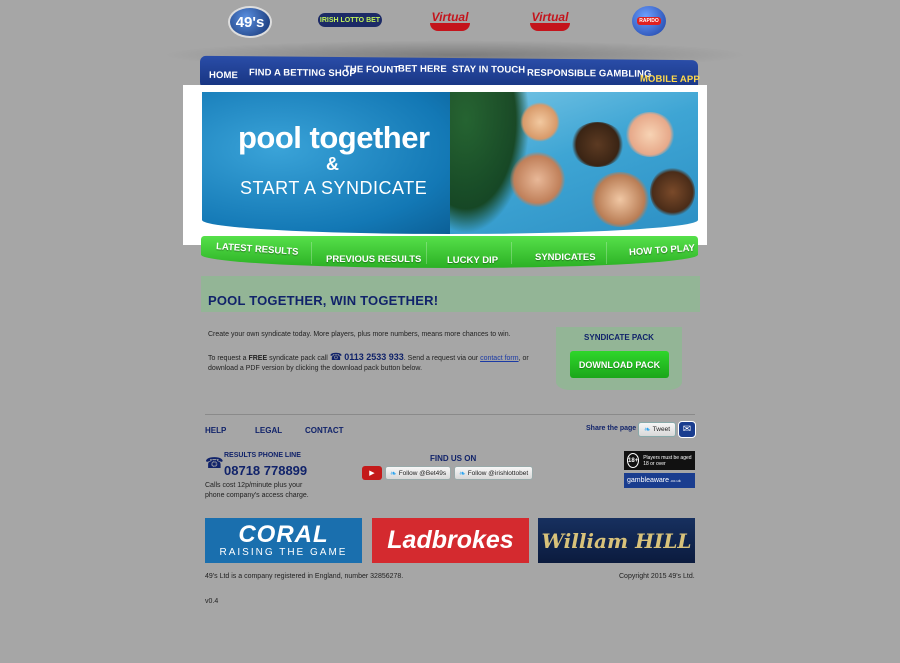 The image size is (900, 663). What do you see at coordinates (374, 357) in the screenshot?
I see `syndicate-phone-number: 0113 2533 933` at bounding box center [374, 357].